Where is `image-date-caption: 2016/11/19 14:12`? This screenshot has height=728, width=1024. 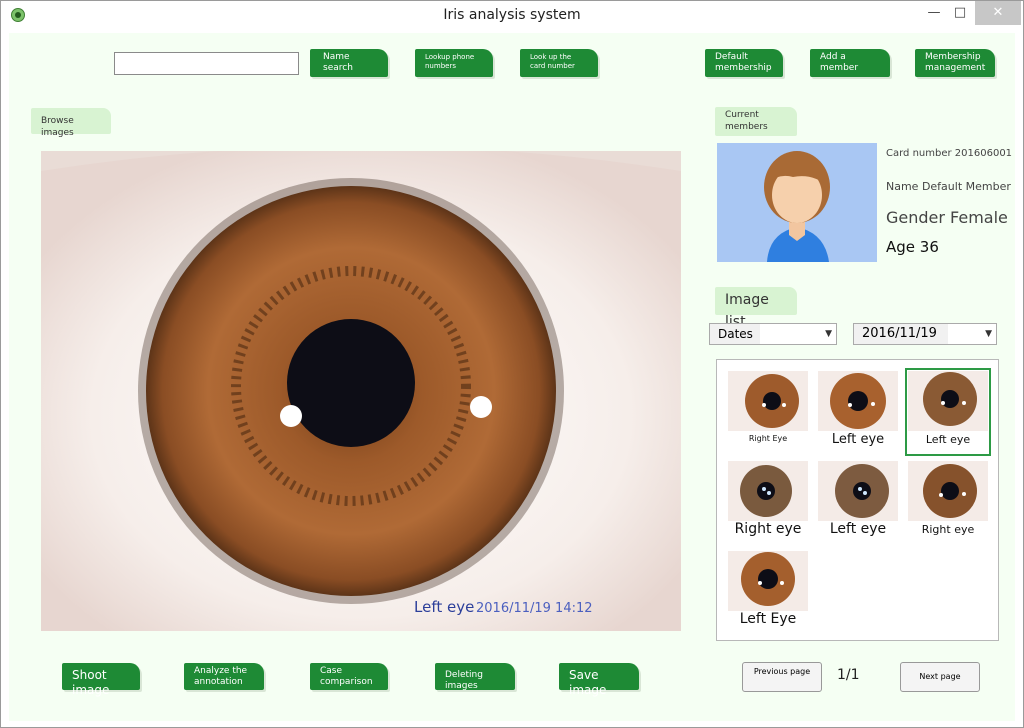
image-date-caption: 2016/11/19 14:12 is located at coordinates (534, 608).